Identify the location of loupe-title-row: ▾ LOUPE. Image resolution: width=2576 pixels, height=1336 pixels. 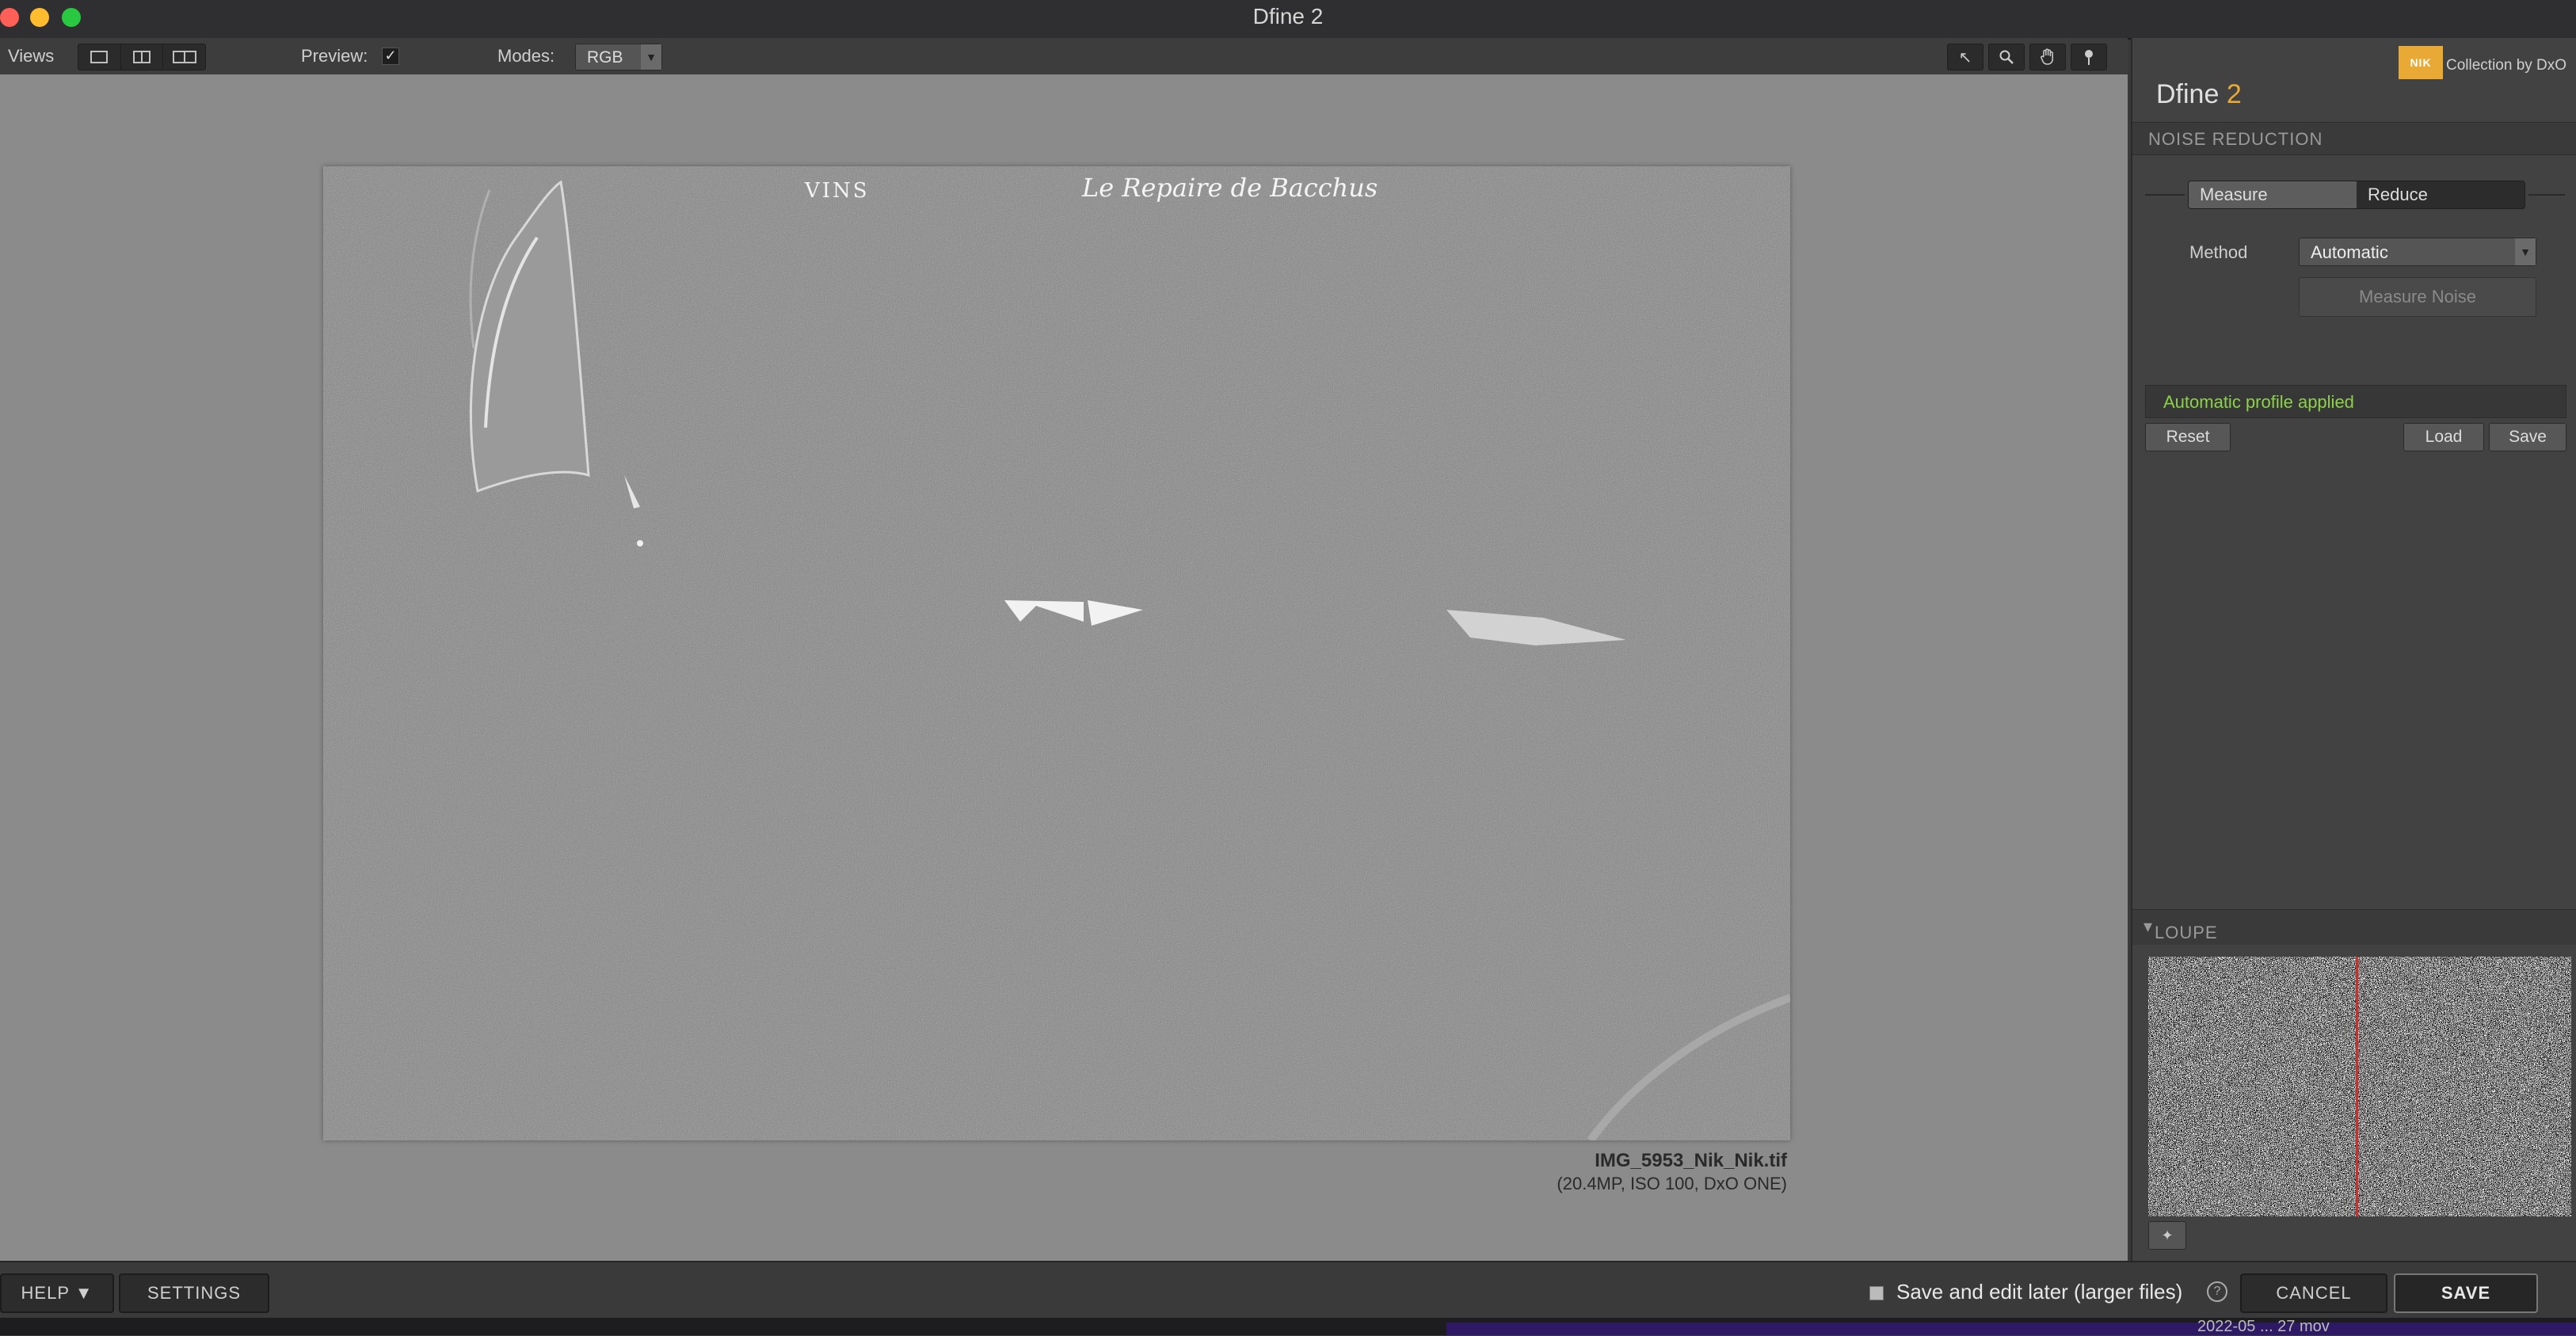
(2180, 929).